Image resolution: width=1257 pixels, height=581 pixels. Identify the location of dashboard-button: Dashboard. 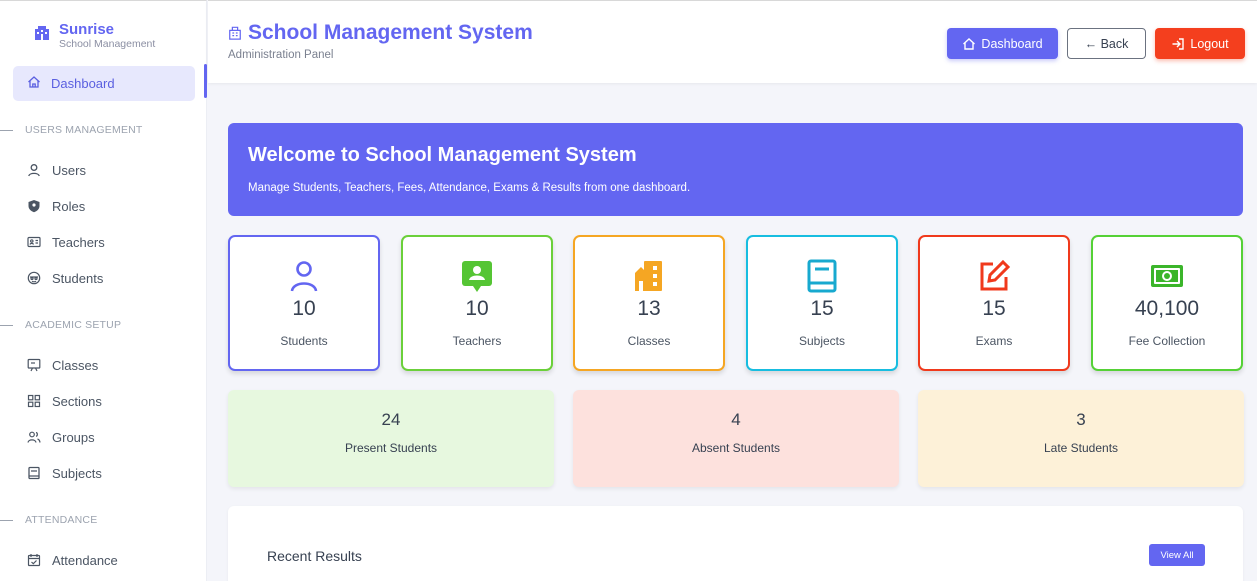
(1002, 43).